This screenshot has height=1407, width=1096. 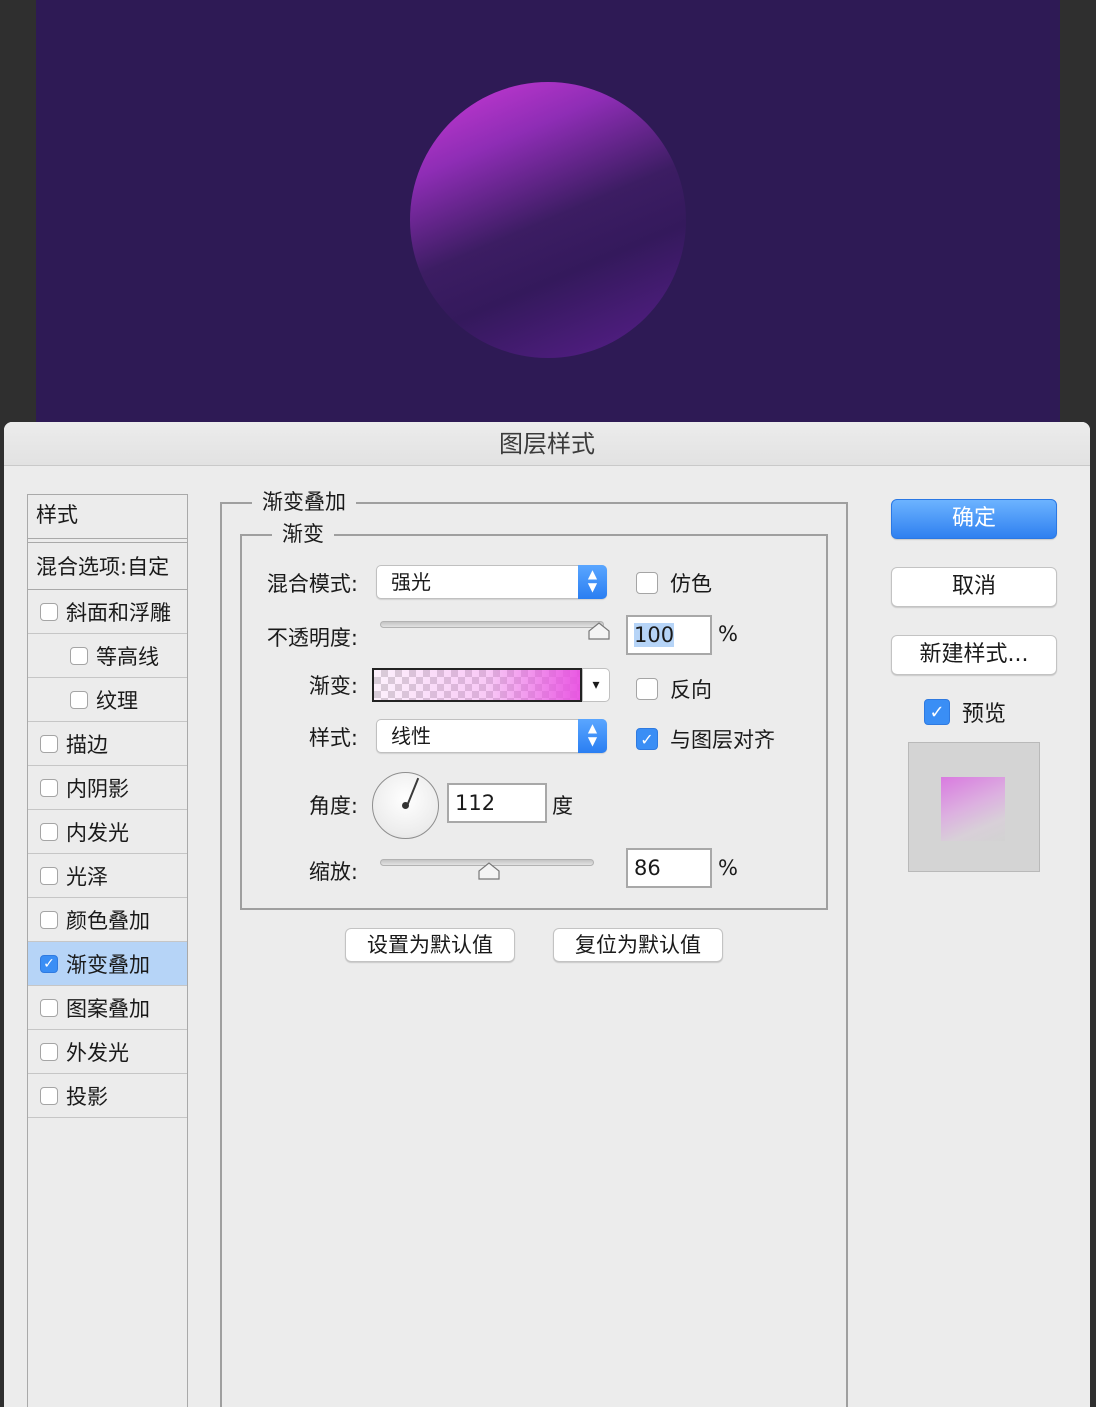 I want to click on dither-option: 仿色, so click(x=674, y=583).